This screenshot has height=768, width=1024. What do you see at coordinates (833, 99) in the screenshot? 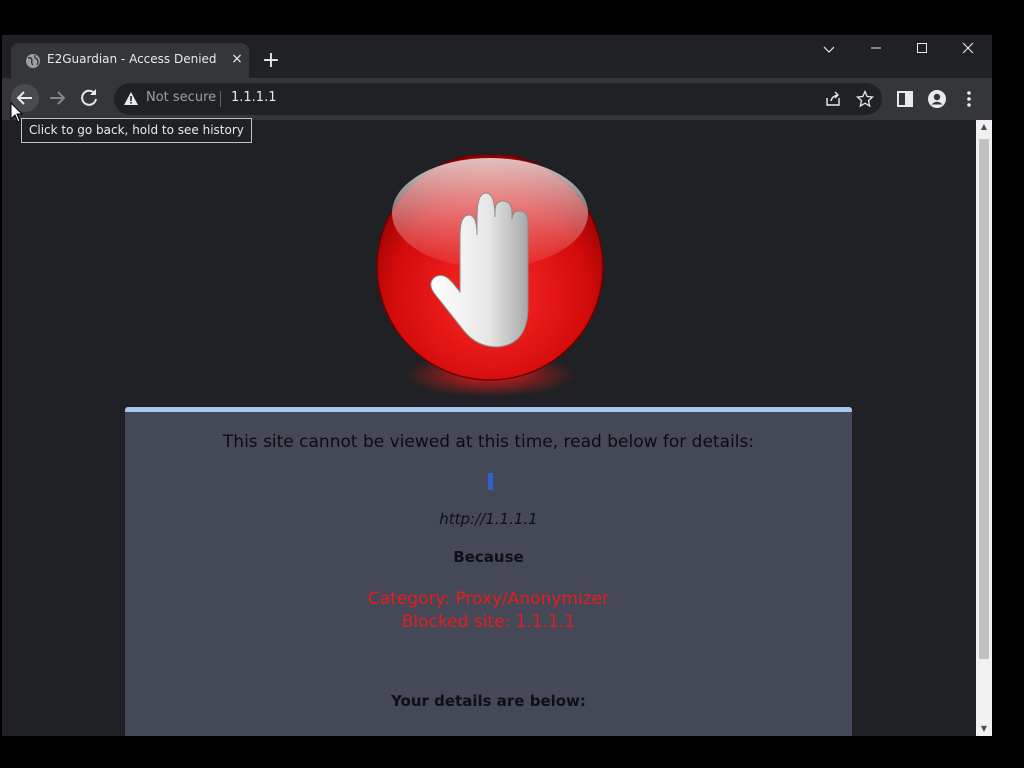
I see `share-icon` at bounding box center [833, 99].